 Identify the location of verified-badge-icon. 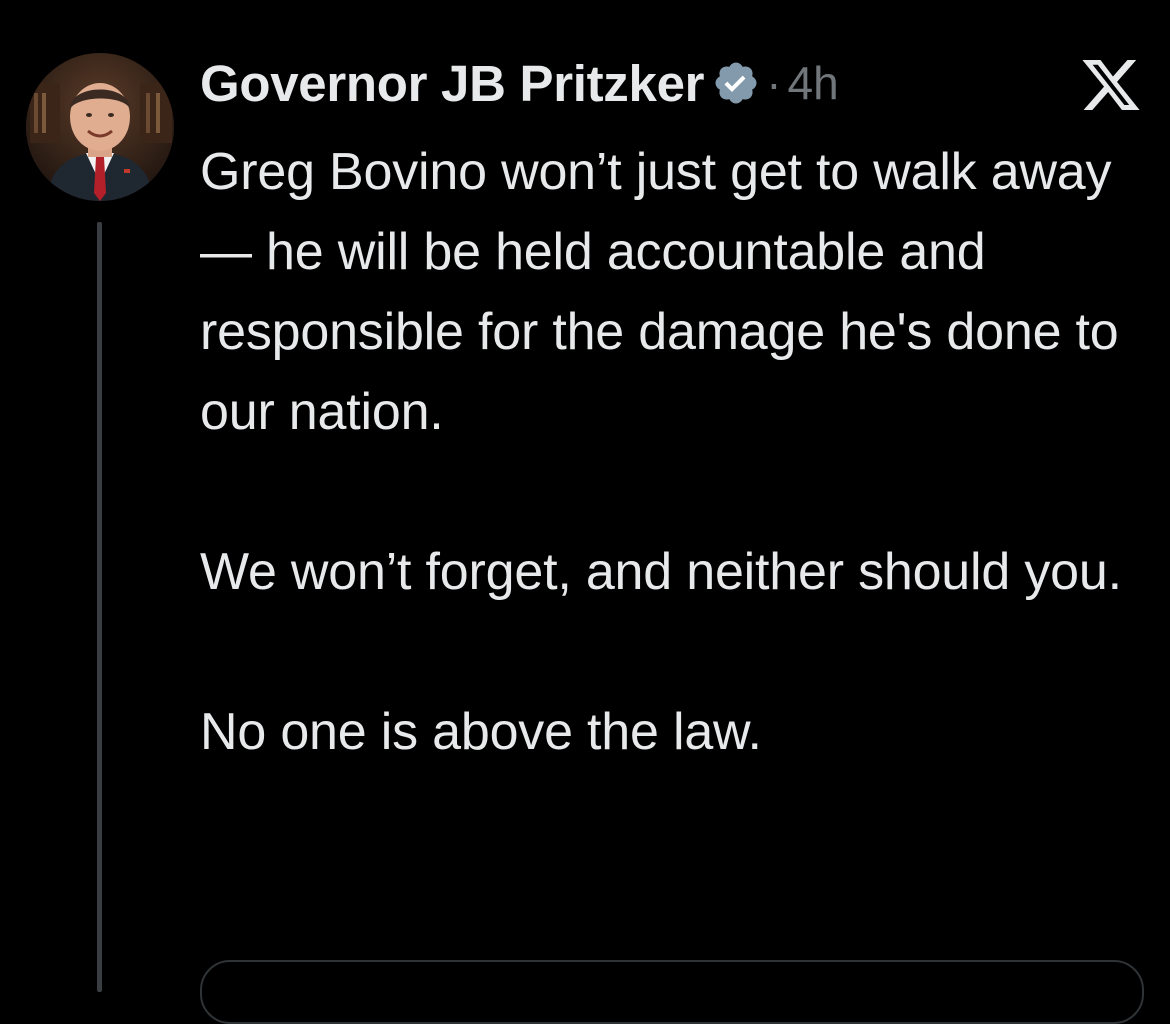
(736, 83).